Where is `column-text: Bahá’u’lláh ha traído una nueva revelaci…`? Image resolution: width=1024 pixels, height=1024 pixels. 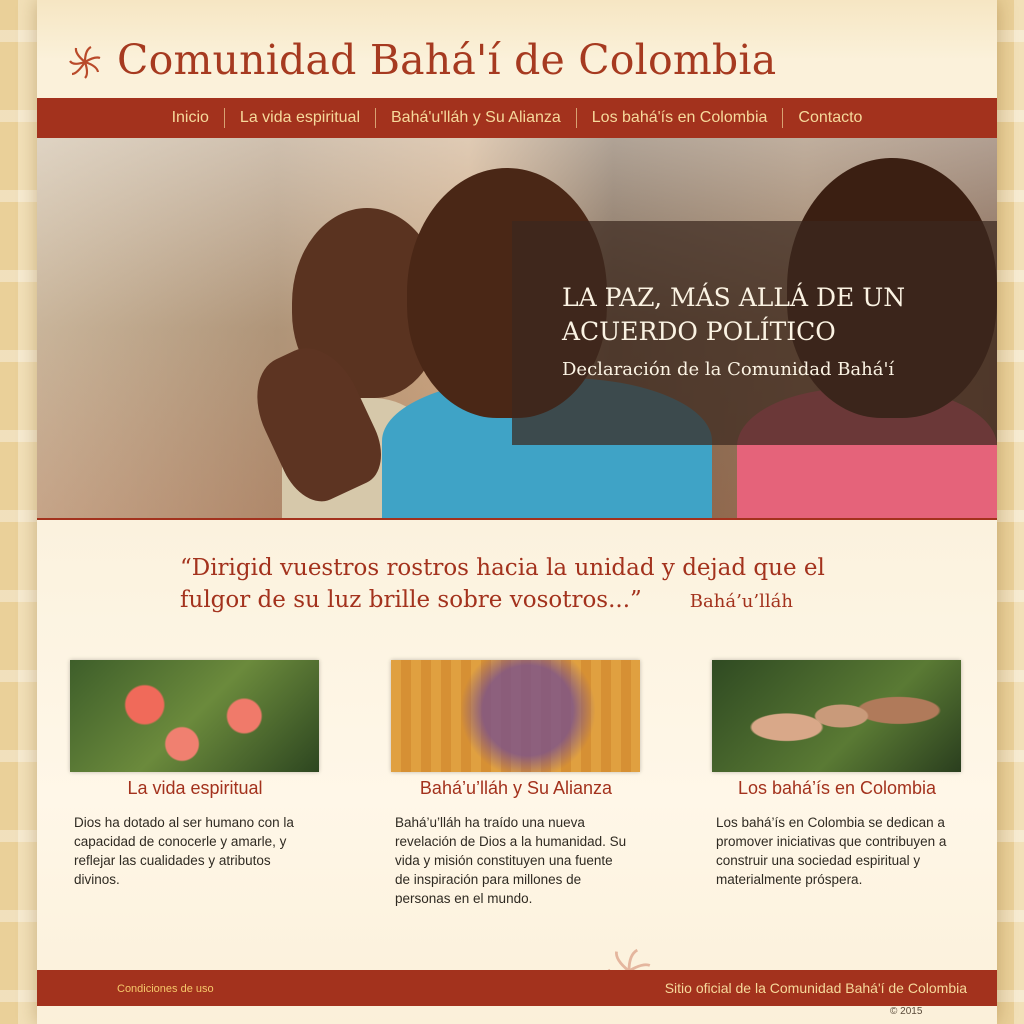
column-text: Bahá’u’lláh ha traído una nueva revelaci… is located at coordinates (511, 860).